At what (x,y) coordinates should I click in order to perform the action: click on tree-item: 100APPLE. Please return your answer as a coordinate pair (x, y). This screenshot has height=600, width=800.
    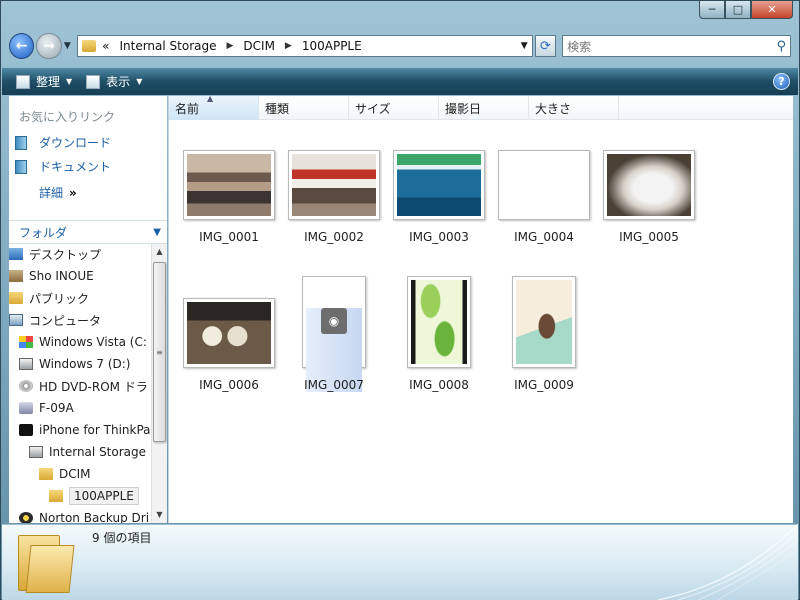
    Looking at the image, I should click on (94, 496).